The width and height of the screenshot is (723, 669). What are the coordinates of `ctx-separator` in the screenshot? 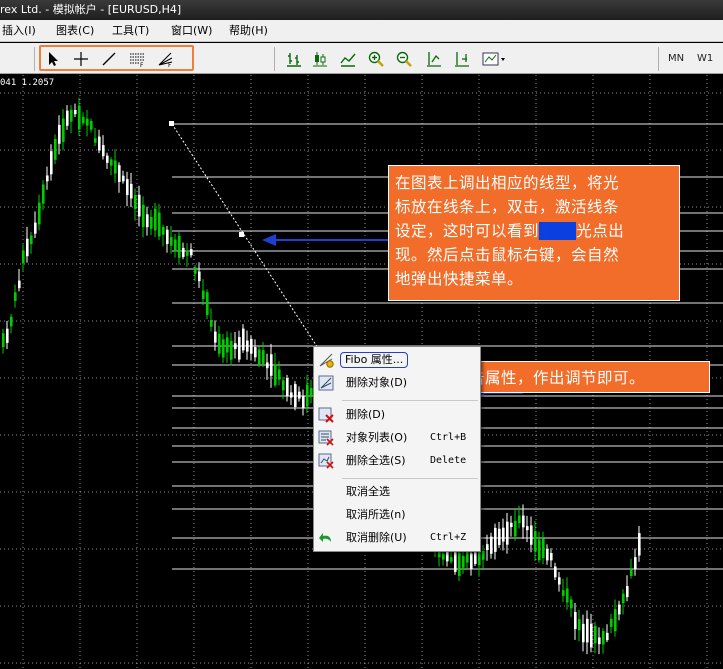 It's located at (410, 400).